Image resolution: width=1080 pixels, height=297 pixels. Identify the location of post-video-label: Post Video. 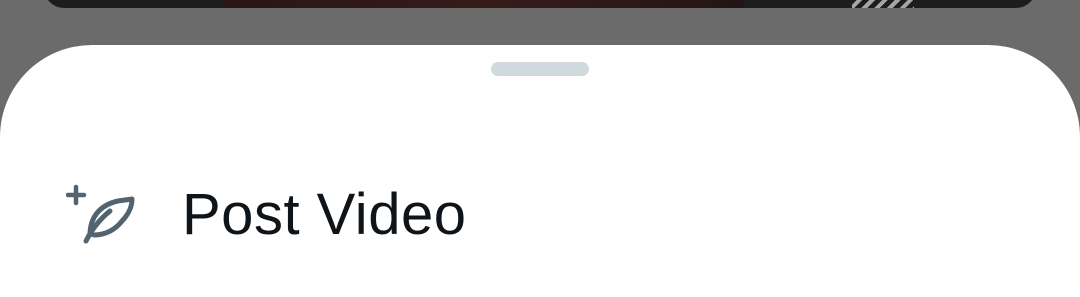
(324, 214).